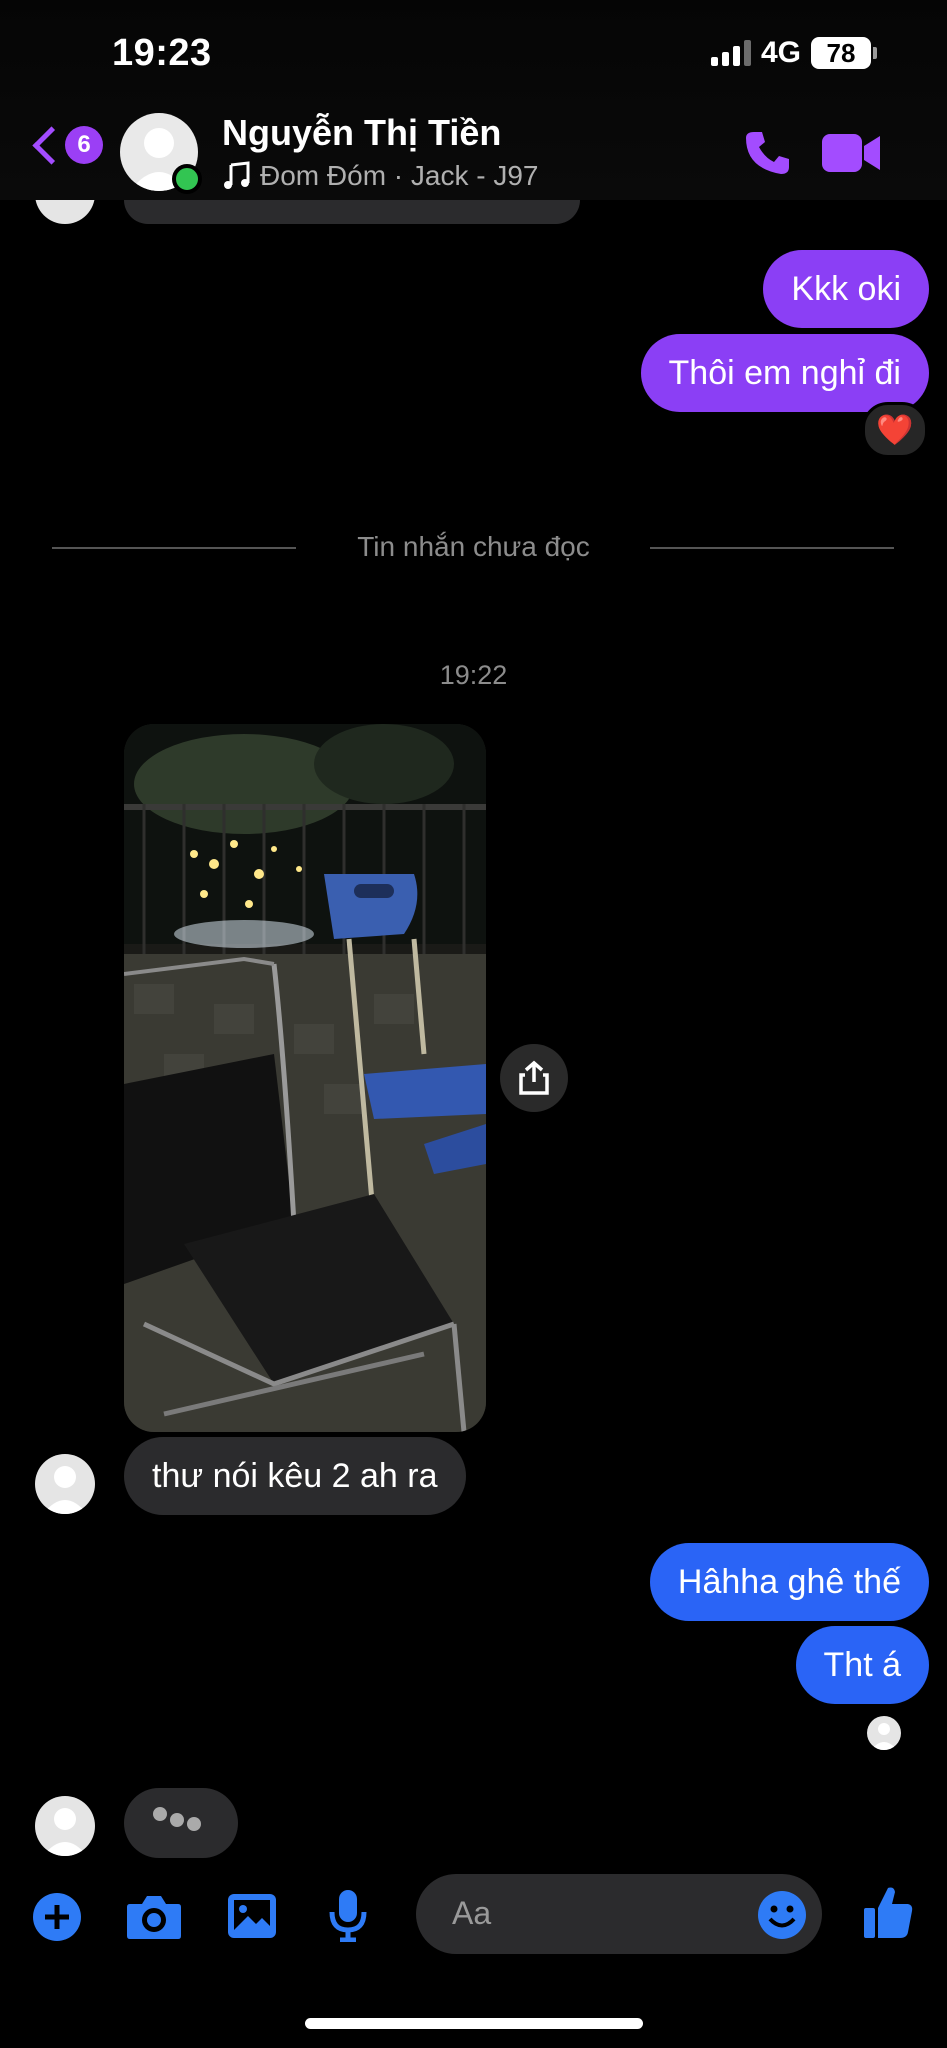 This screenshot has height=2048, width=947. I want to click on more-actions-button, so click(57, 1919).